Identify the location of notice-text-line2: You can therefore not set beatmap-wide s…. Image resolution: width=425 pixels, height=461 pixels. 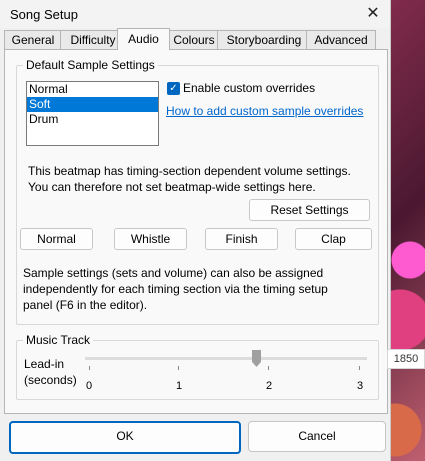
(172, 187).